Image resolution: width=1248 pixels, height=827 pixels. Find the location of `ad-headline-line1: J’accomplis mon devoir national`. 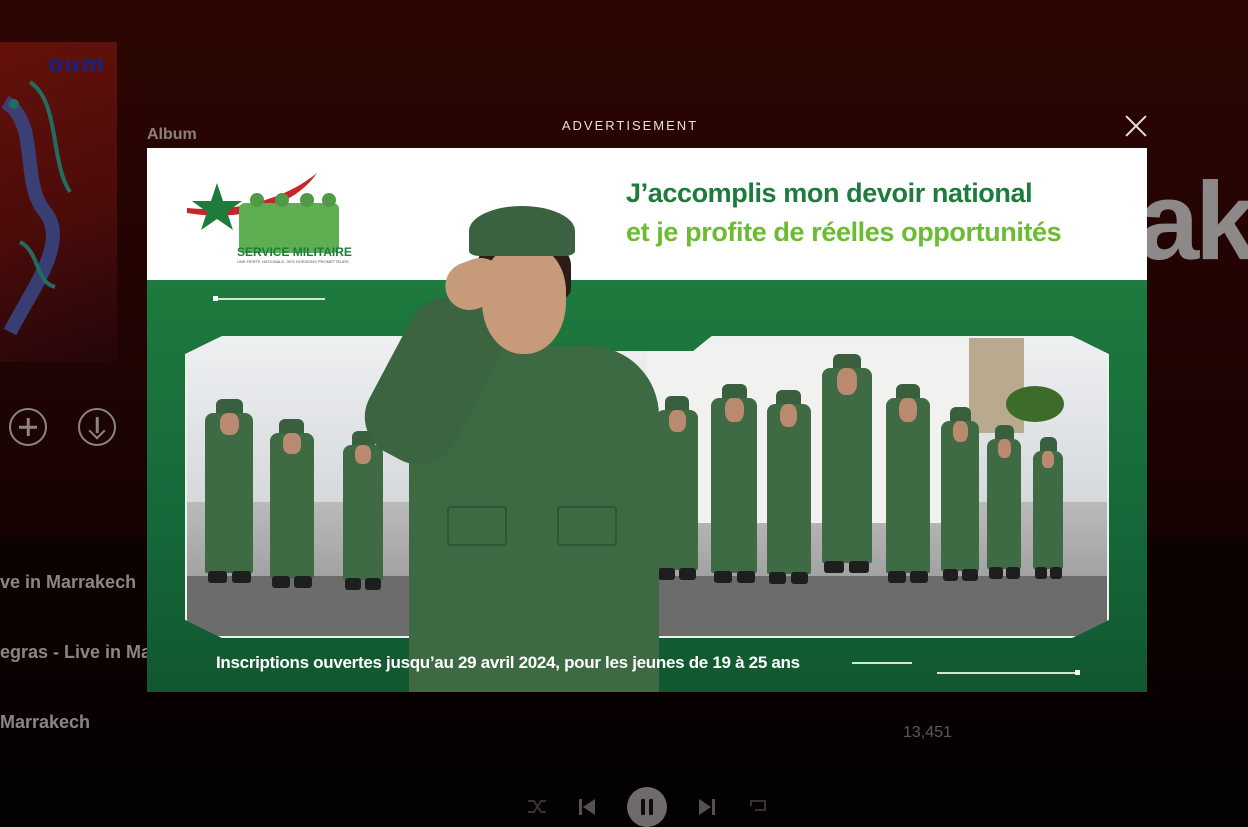

ad-headline-line1: J’accomplis mon devoir national is located at coordinates (829, 193).